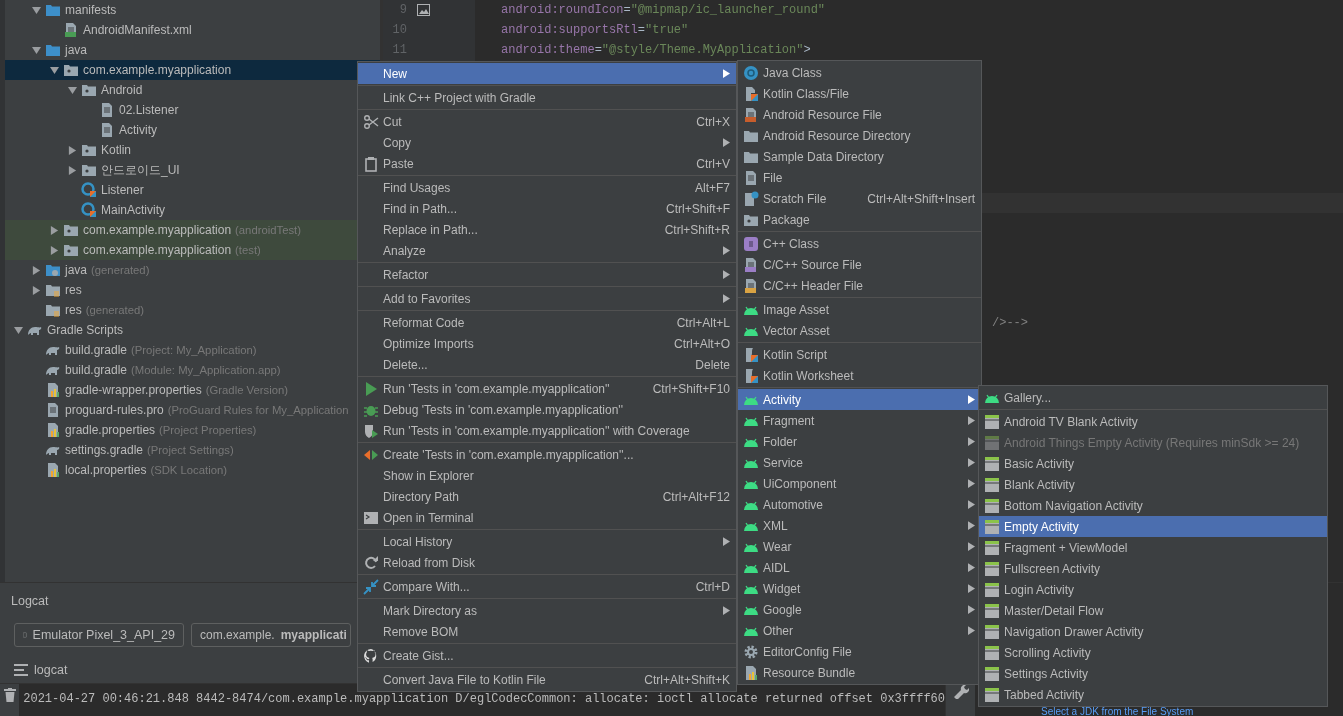 This screenshot has height=716, width=1343. What do you see at coordinates (547, 631) in the screenshot?
I see `menu-item: Remove BOM` at bounding box center [547, 631].